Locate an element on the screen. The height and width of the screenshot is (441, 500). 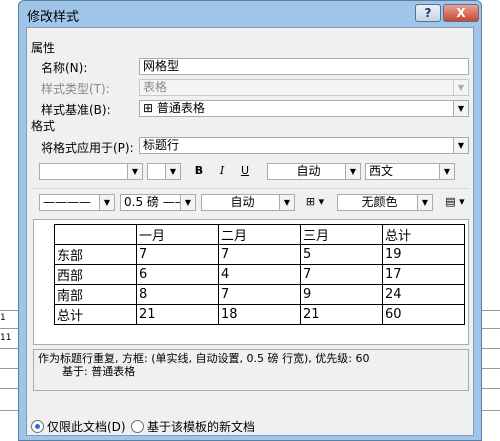
name-label: 名称(N): is located at coordinates (64, 68).